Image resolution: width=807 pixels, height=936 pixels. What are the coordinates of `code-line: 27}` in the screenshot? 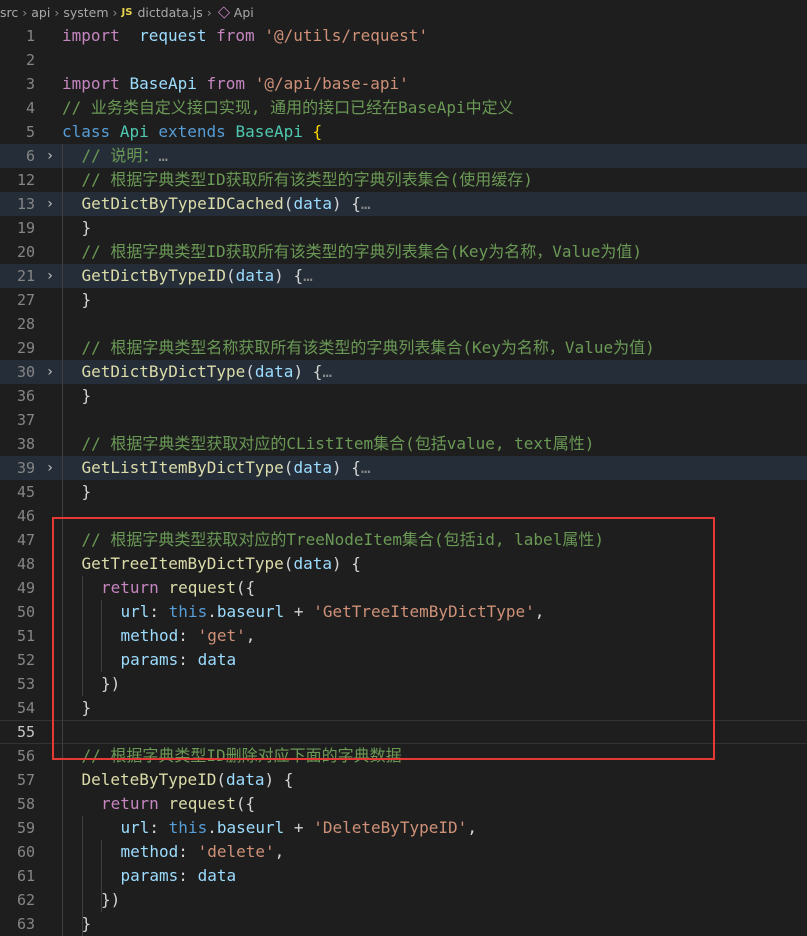 It's located at (403, 300).